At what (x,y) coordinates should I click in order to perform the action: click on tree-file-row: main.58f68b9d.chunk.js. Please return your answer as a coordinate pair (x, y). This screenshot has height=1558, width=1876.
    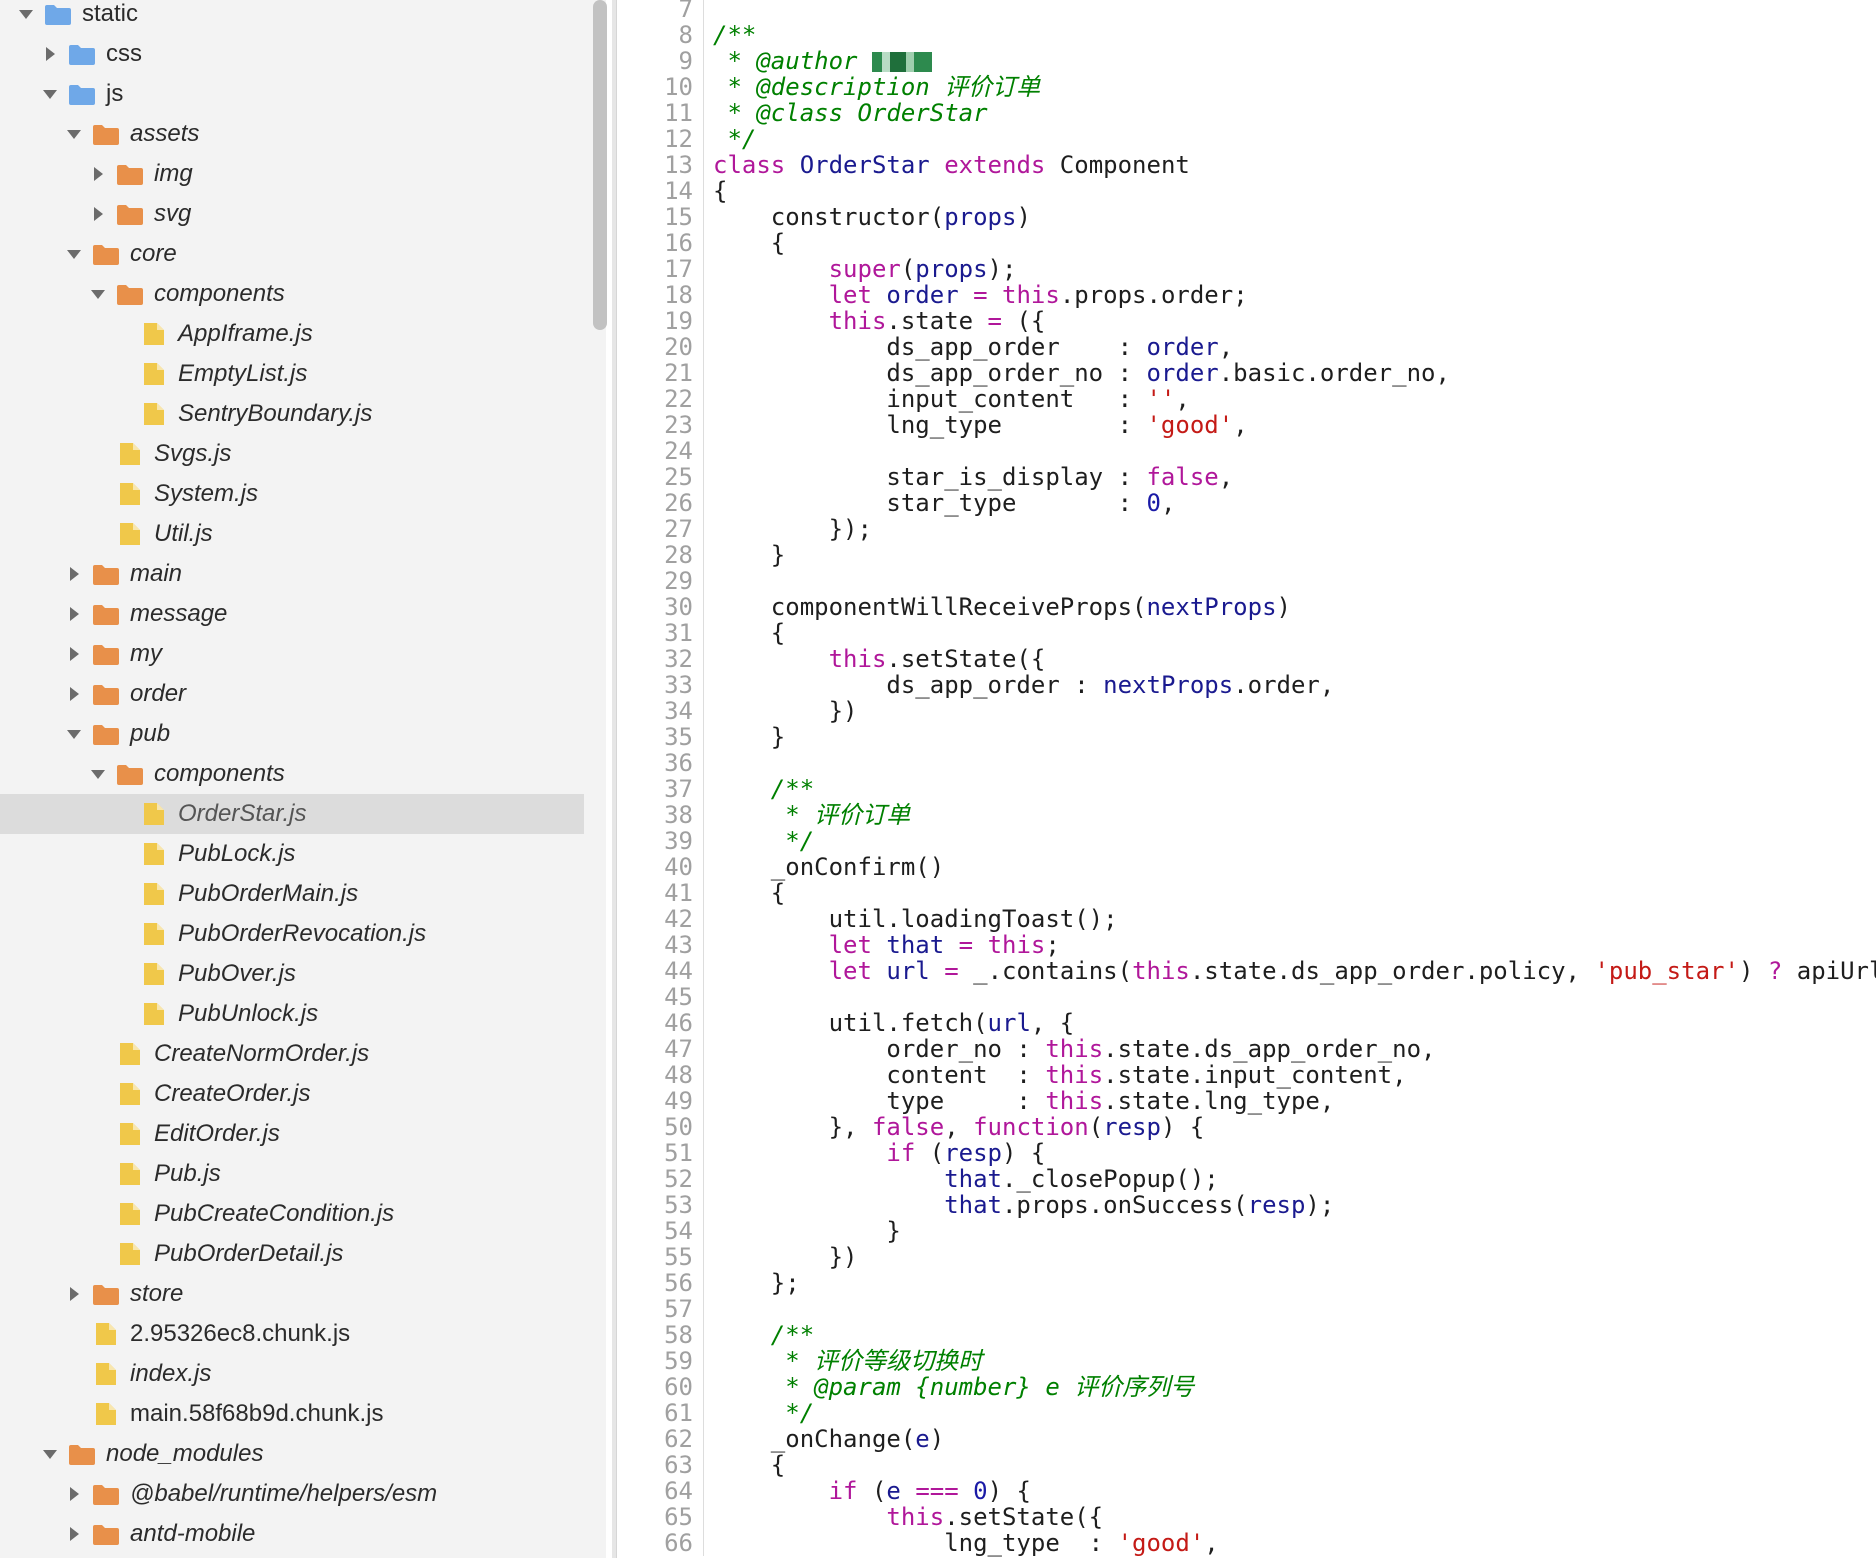
    Looking at the image, I should click on (292, 1414).